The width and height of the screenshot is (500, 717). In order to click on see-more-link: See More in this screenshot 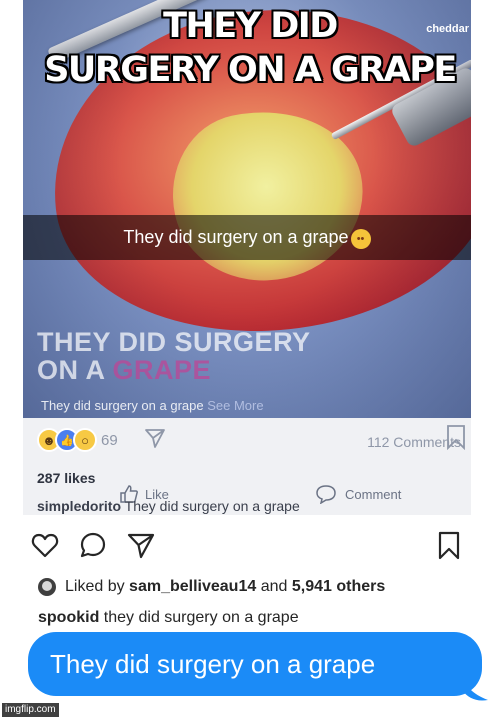, I will do `click(235, 405)`.